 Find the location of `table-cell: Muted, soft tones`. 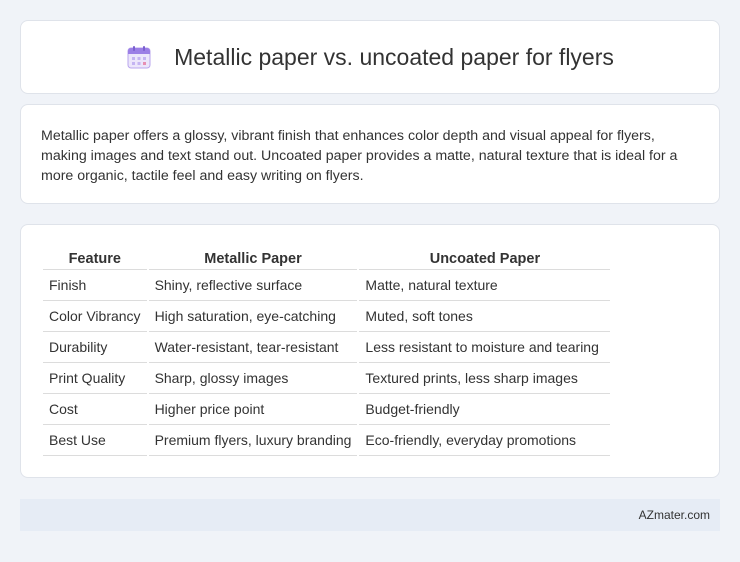

table-cell: Muted, soft tones is located at coordinates (485, 316).